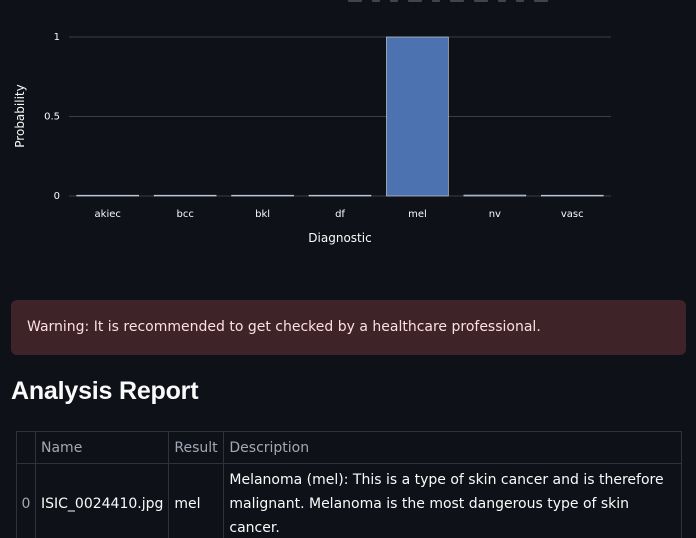 Image resolution: width=696 pixels, height=538 pixels. What do you see at coordinates (262, 214) in the screenshot?
I see `x-tick-label-bkl: bkl` at bounding box center [262, 214].